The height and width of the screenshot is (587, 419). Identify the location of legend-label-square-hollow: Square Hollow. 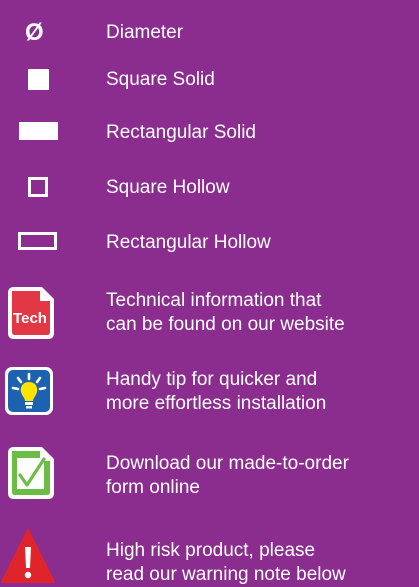
(168, 187).